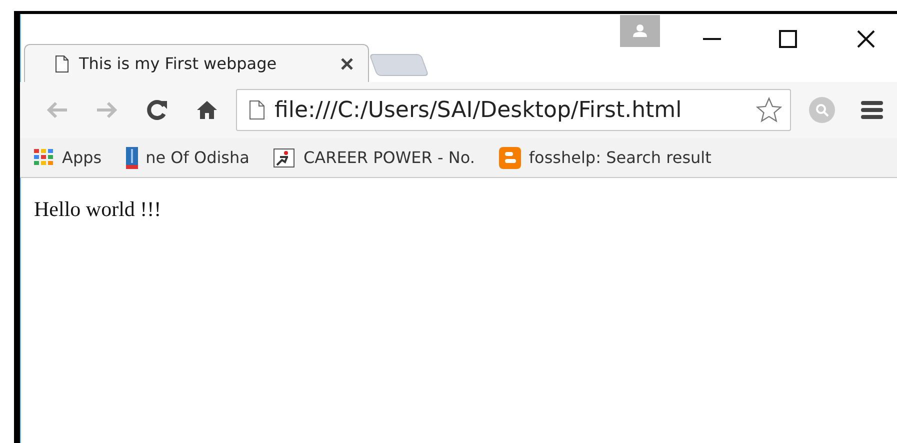 The height and width of the screenshot is (443, 897). I want to click on menu-icon, so click(872, 110).